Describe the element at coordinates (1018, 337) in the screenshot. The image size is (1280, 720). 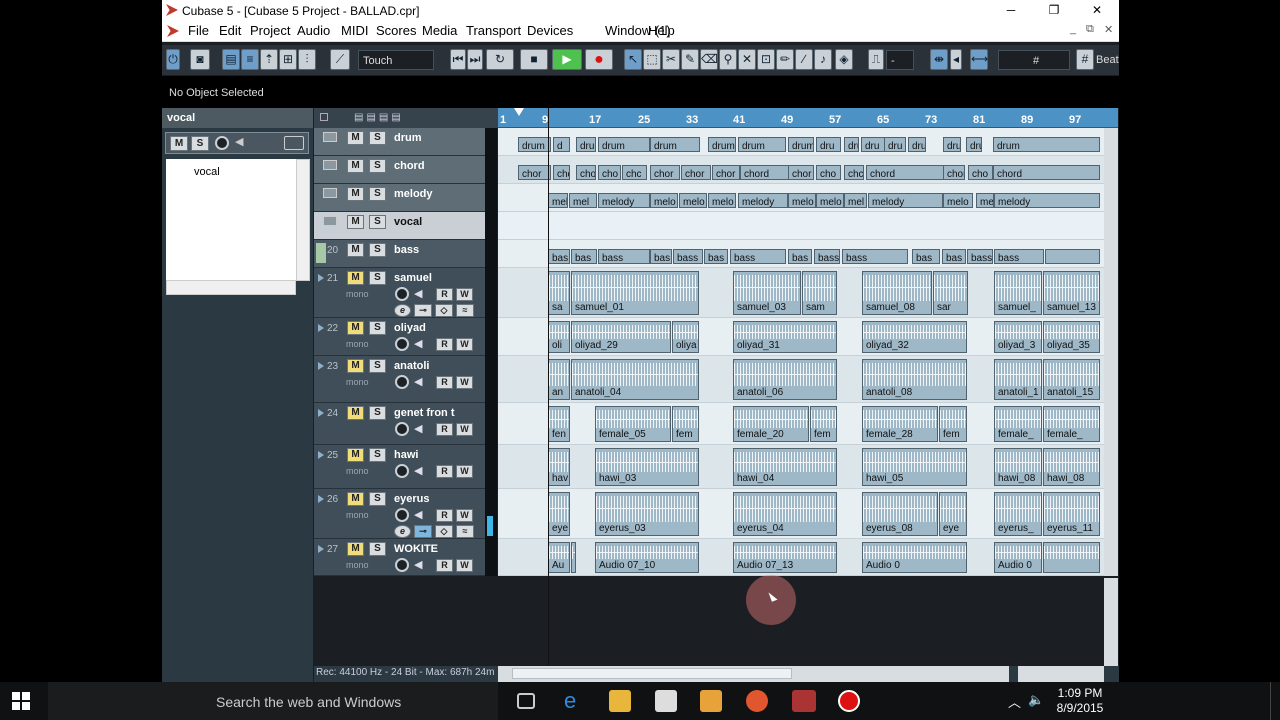
I see `audio-event: oliyad_3` at that location.